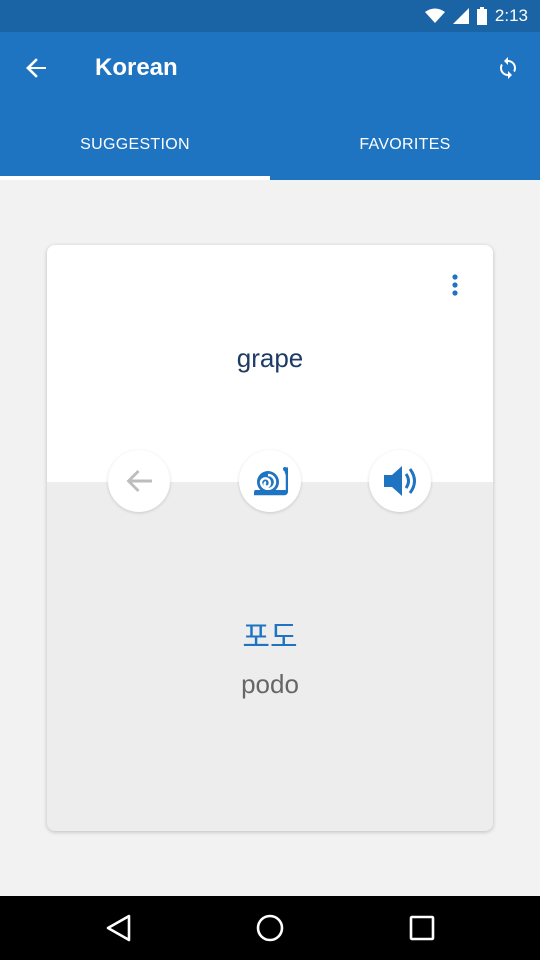 Image resolution: width=540 pixels, height=960 pixels. Describe the element at coordinates (481, 16) in the screenshot. I see `battery-icon` at that location.